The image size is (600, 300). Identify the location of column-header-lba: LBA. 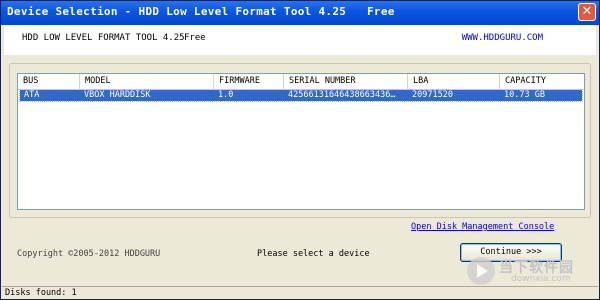
(454, 81).